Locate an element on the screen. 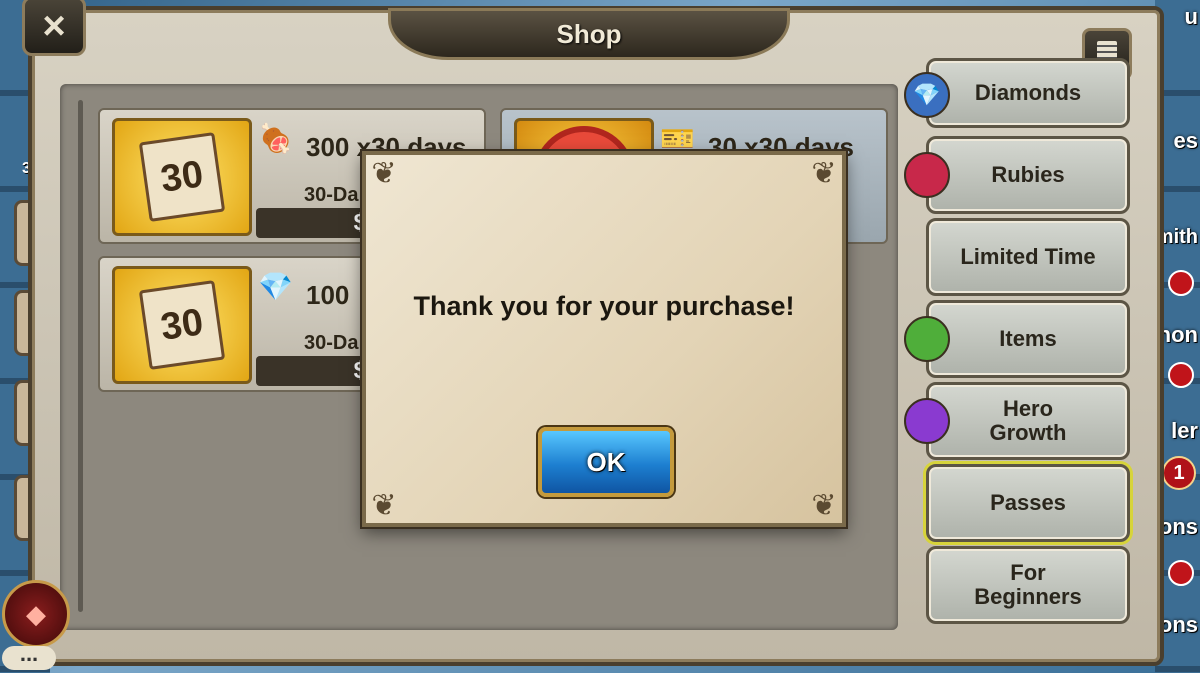  dialog-message: Thank you for your purchase! is located at coordinates (604, 306).